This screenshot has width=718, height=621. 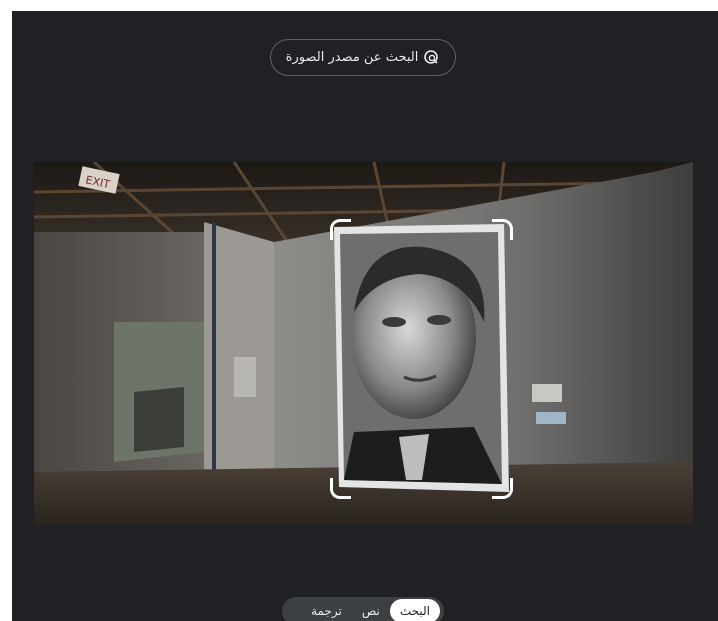 What do you see at coordinates (352, 57) in the screenshot?
I see `find-image-source-label: البحث عن مصدر الصورة` at bounding box center [352, 57].